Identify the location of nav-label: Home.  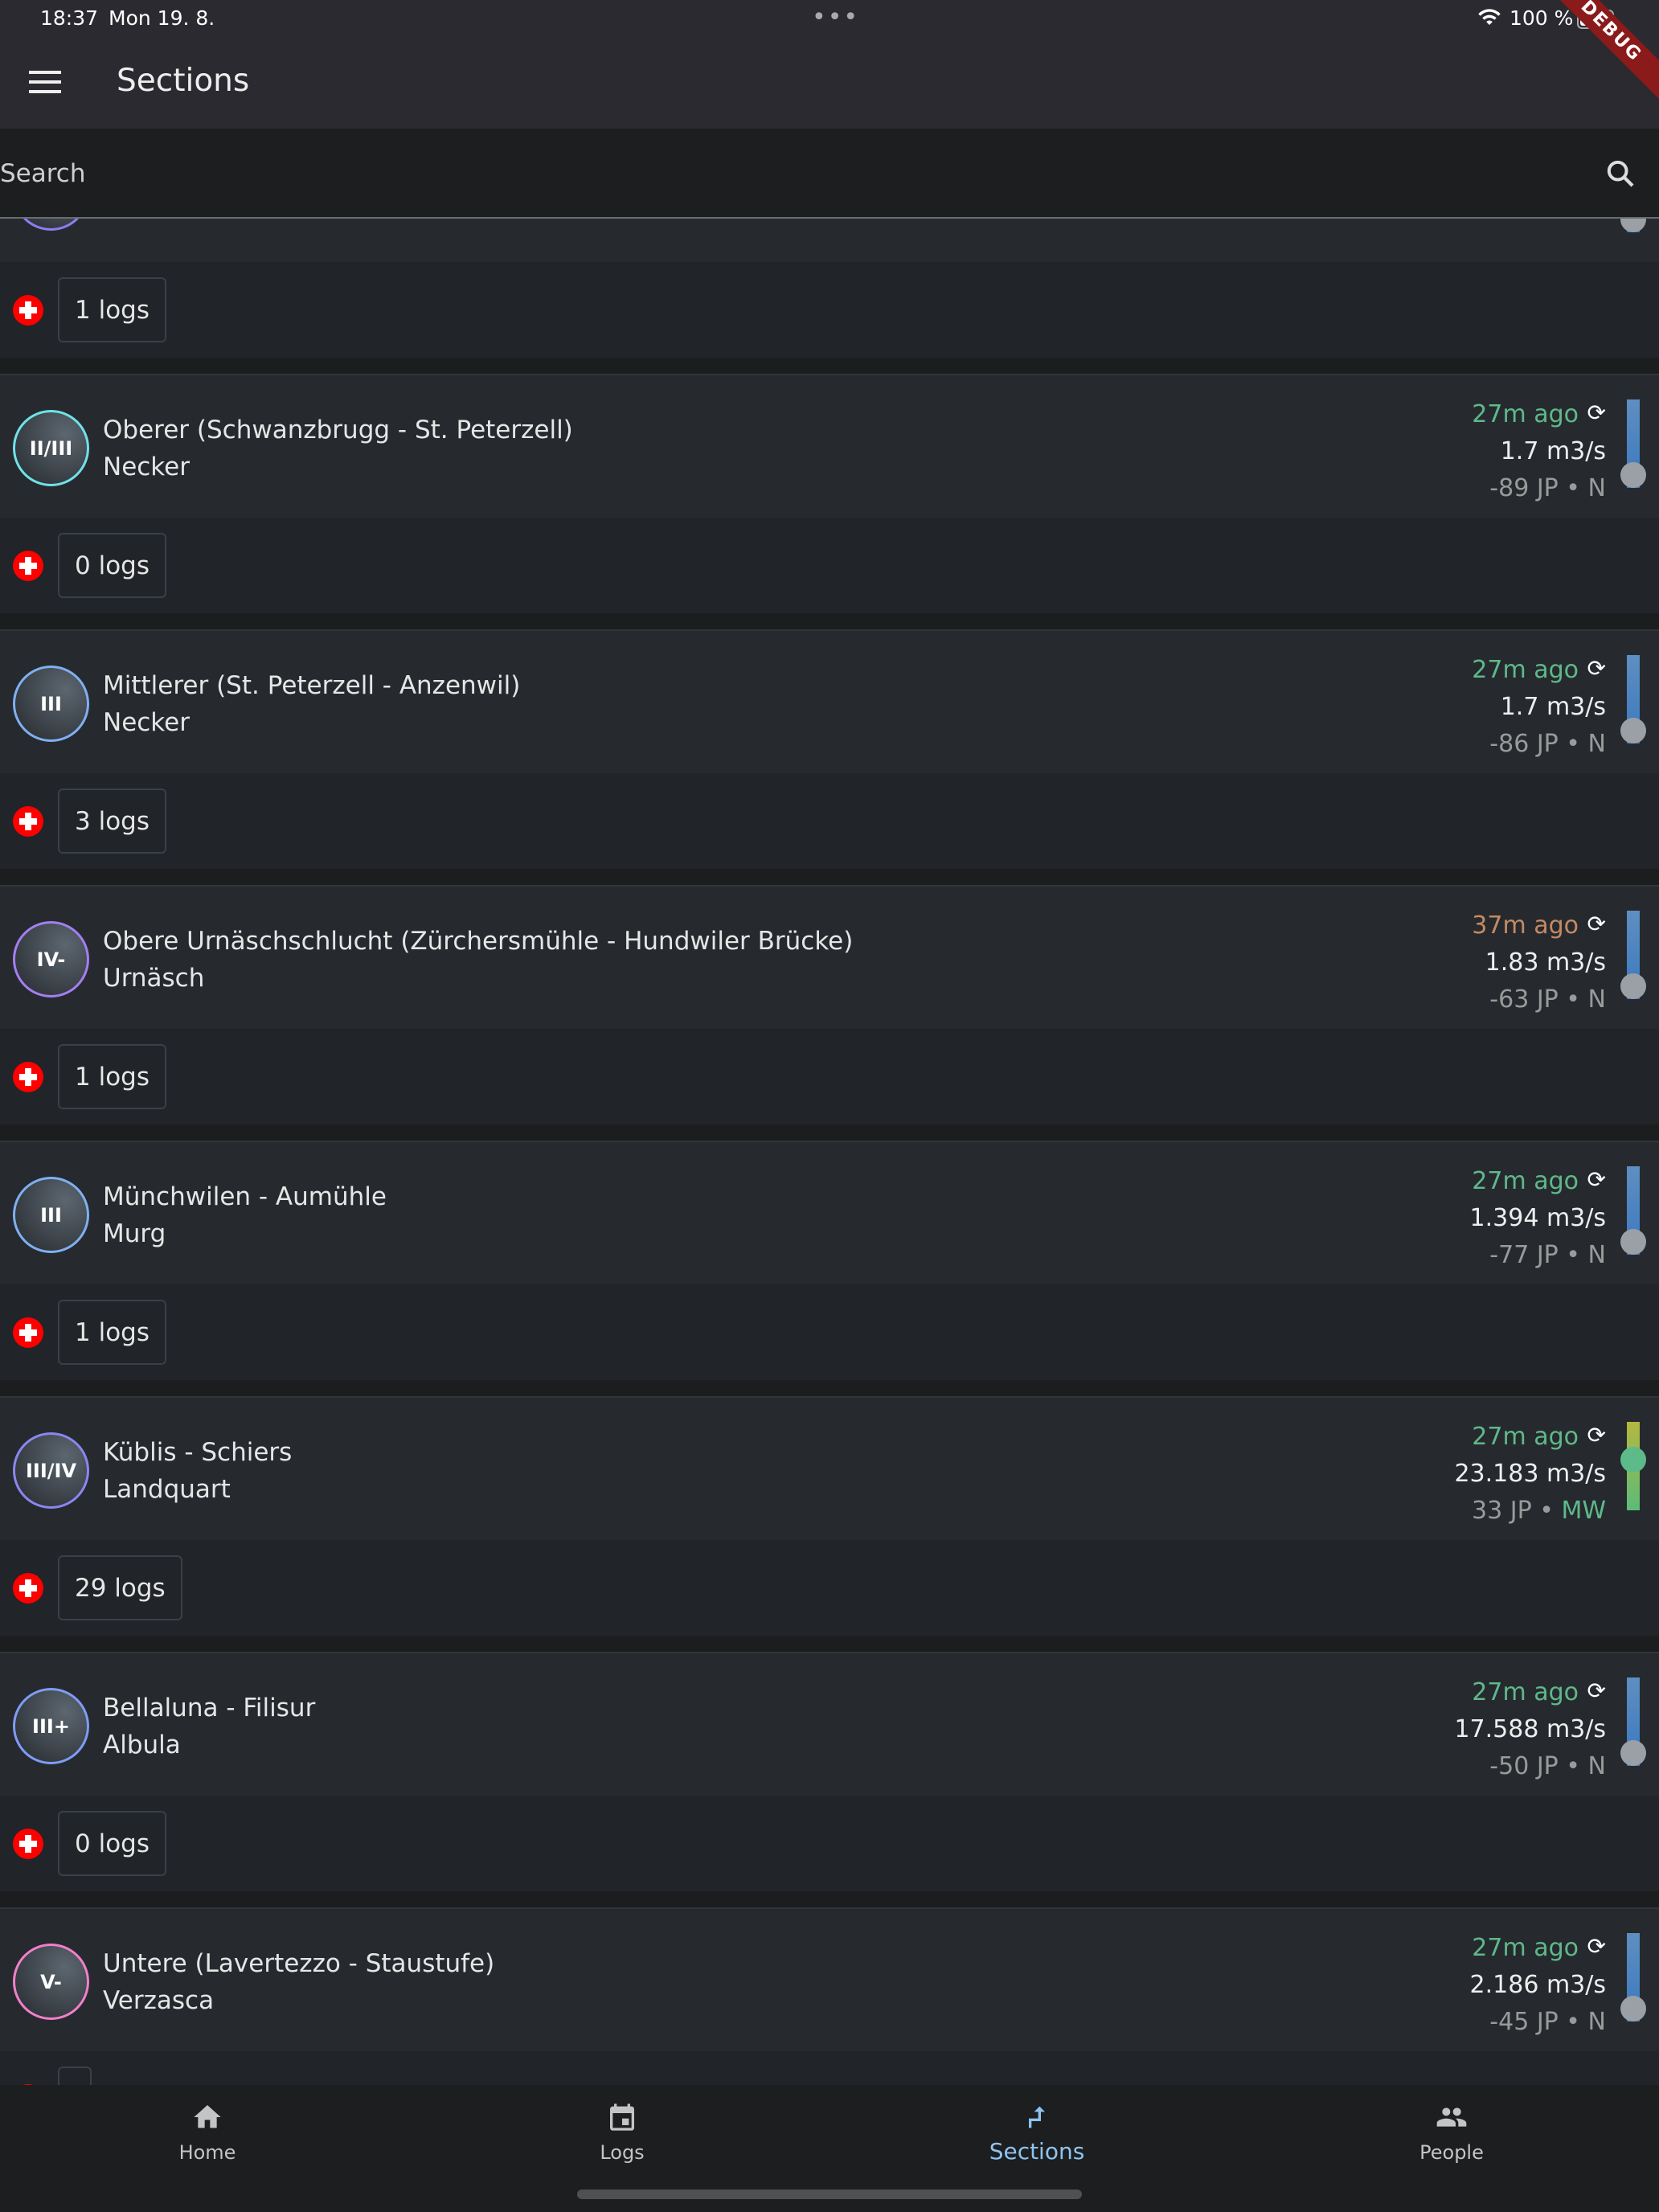
(207, 2152).